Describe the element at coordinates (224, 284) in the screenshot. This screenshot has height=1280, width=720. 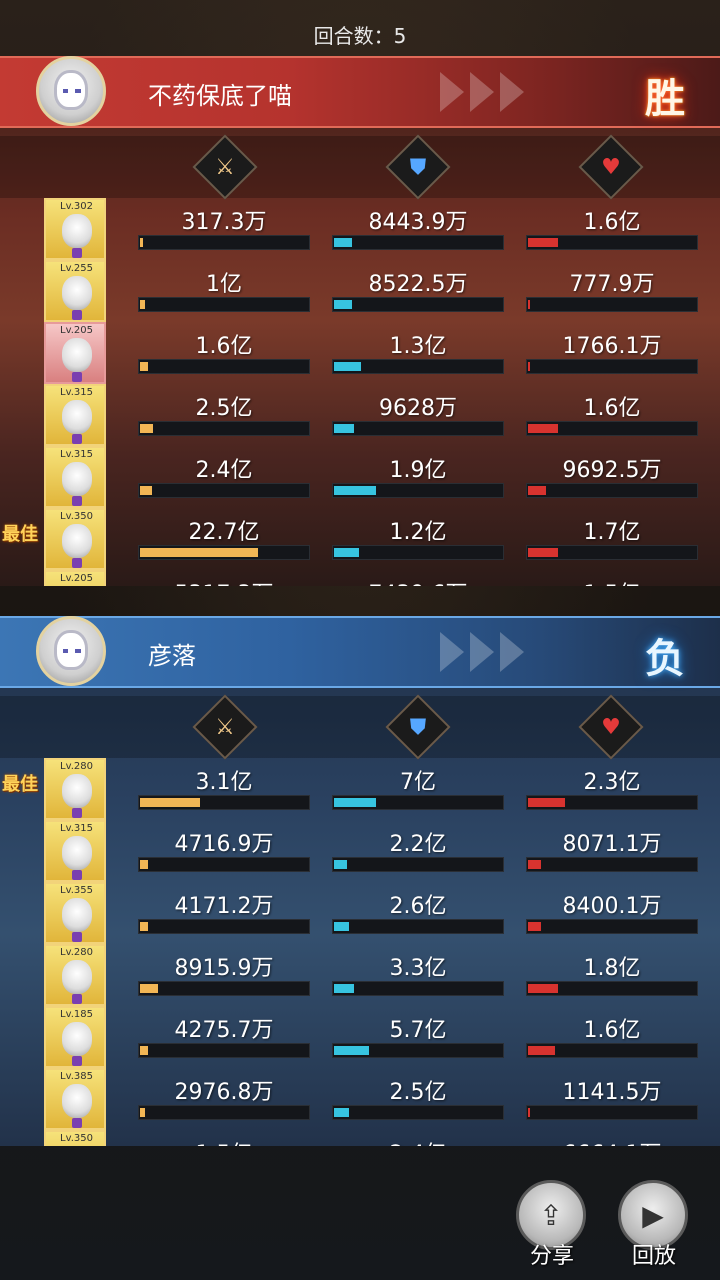
I see `attack-value: 1亿` at that location.